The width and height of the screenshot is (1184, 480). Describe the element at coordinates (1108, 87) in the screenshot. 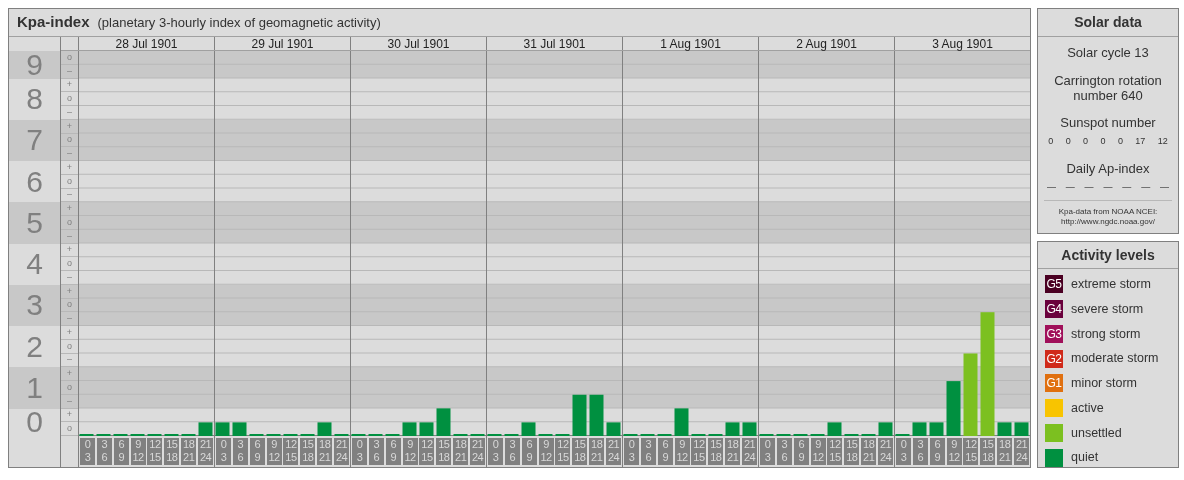

I see `carrington-rotation: Carrington rotation number 640` at that location.